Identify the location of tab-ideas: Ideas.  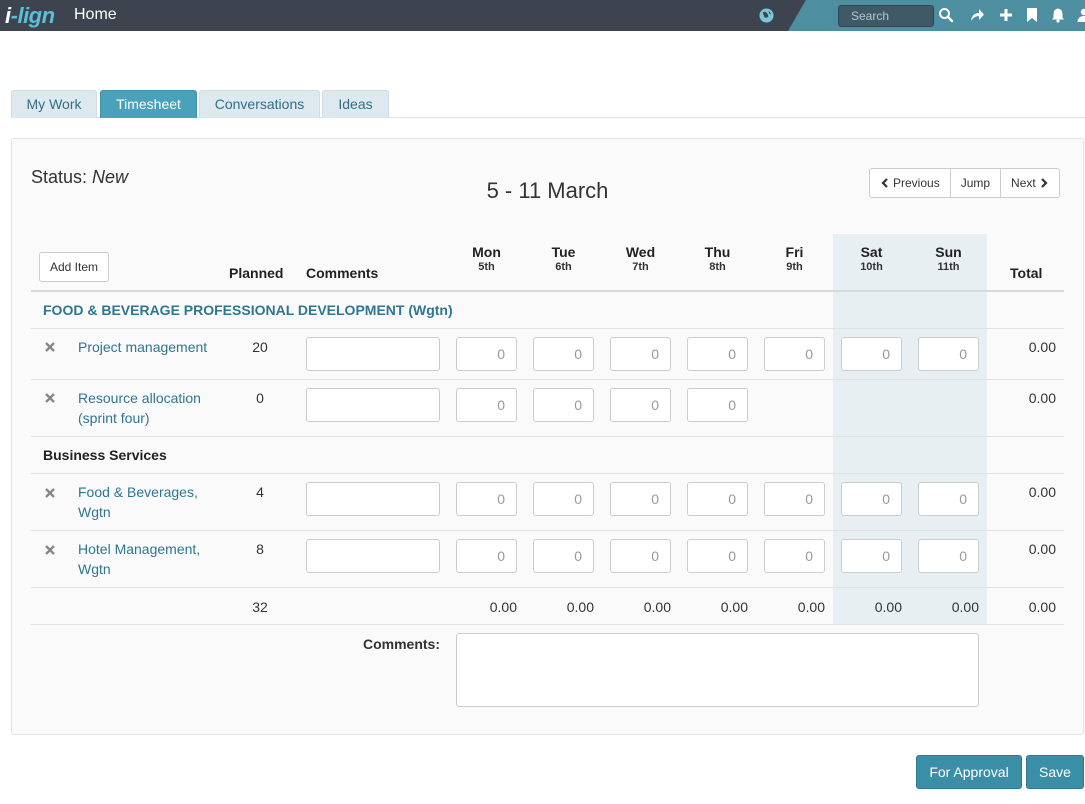
(355, 104).